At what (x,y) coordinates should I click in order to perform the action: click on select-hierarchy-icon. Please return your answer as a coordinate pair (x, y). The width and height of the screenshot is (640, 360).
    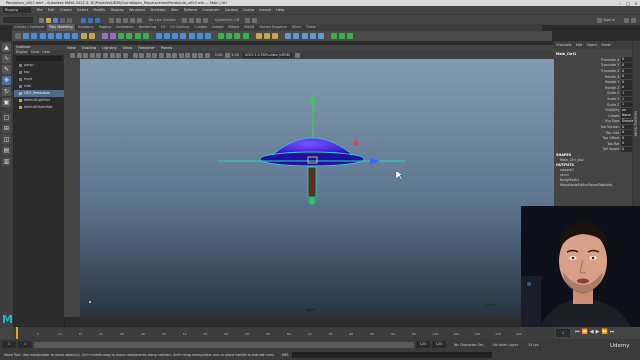
    Looking at the image, I should click on (83, 20).